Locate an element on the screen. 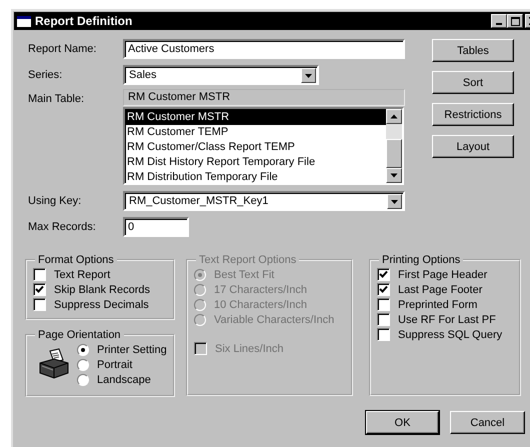  field-label: Series: is located at coordinates (45, 75).